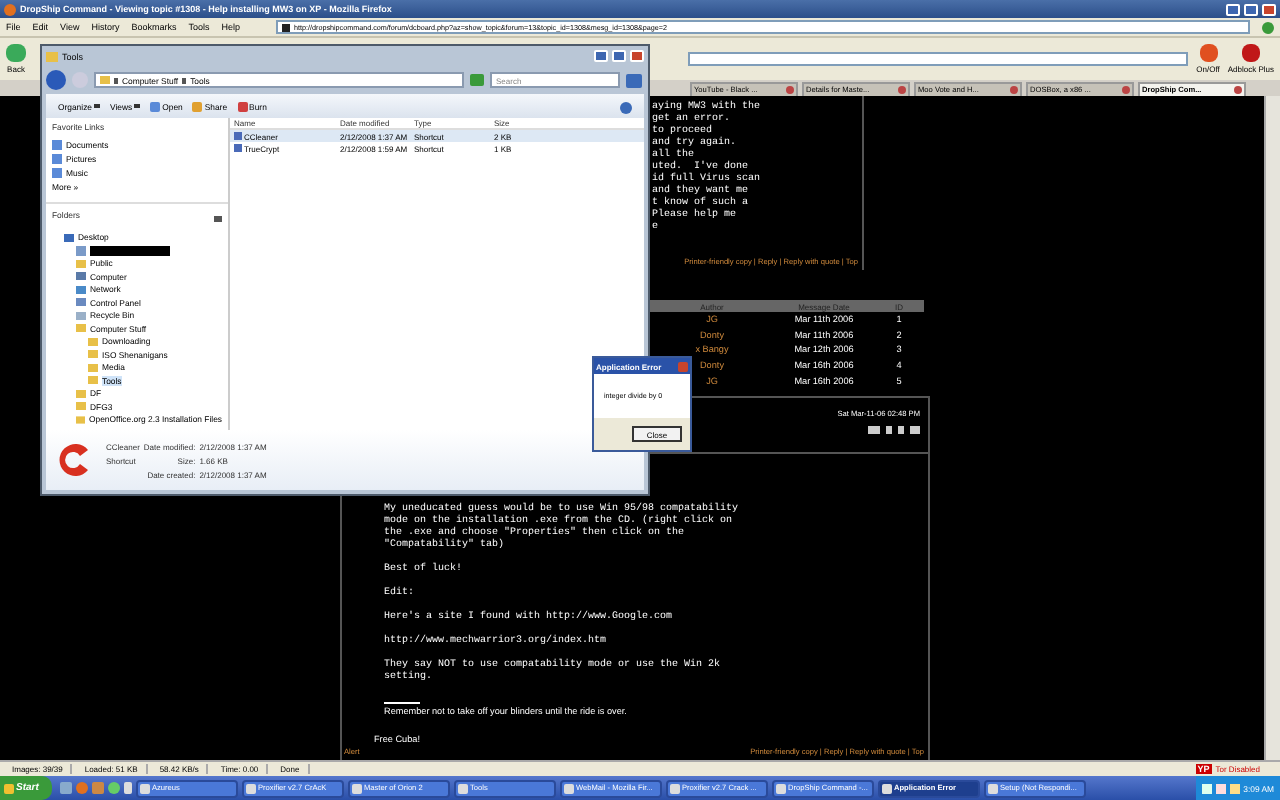 The width and height of the screenshot is (1280, 800). I want to click on app-logo-icon, so click(74, 460).